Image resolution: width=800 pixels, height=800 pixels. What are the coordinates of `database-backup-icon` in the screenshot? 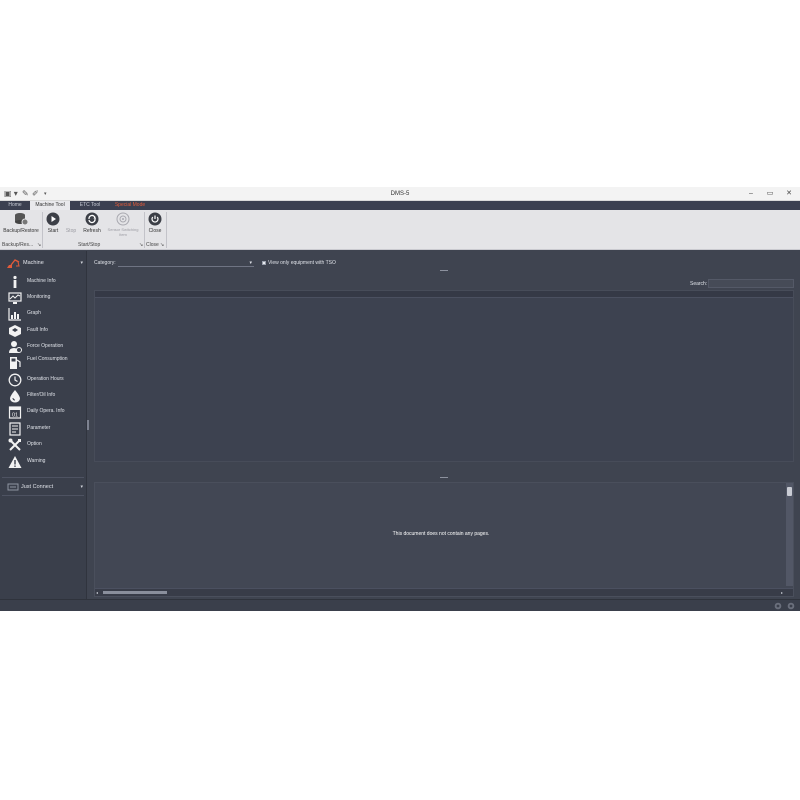 It's located at (21, 219).